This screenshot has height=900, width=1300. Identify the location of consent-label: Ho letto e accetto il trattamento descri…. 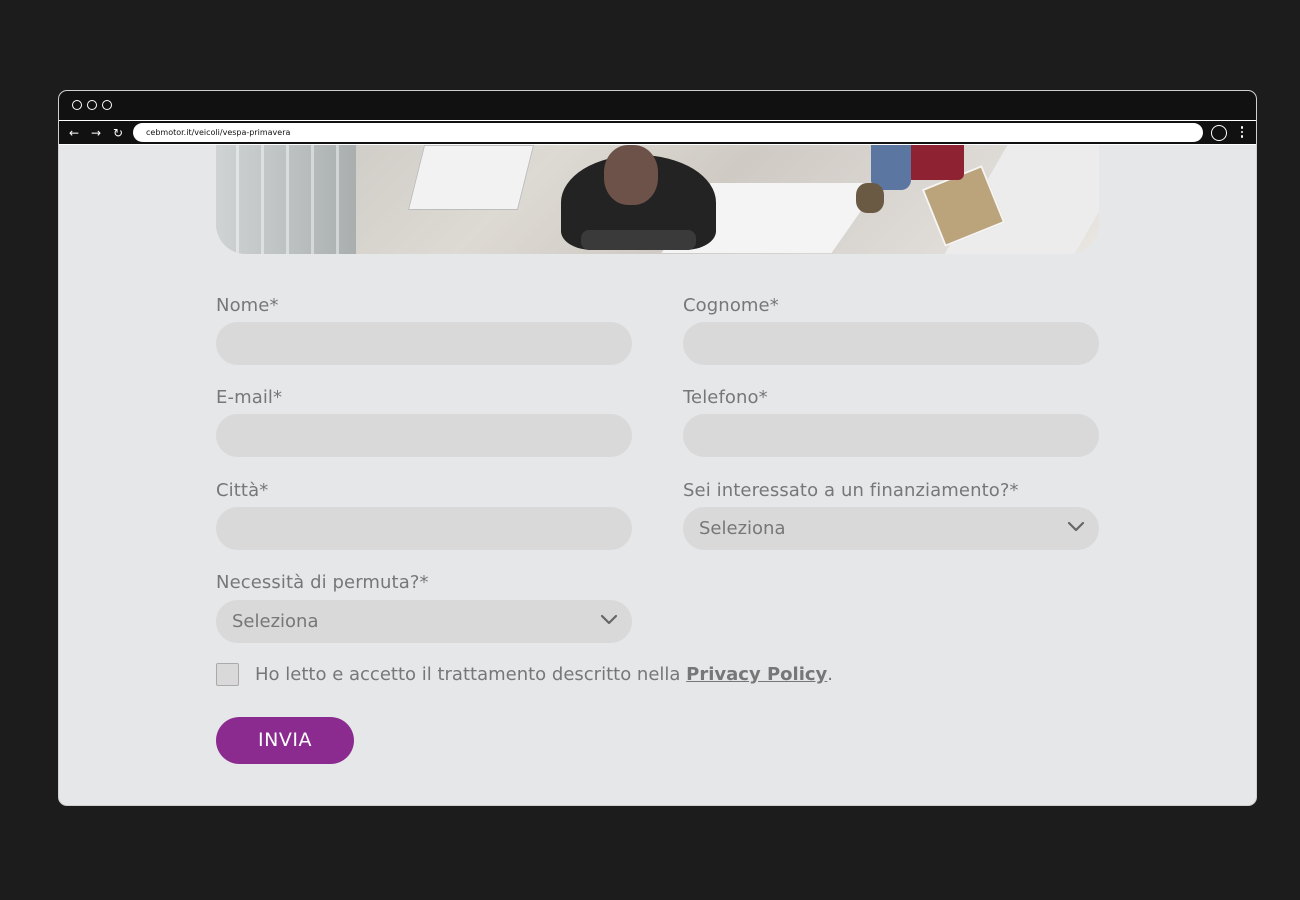
(471, 674).